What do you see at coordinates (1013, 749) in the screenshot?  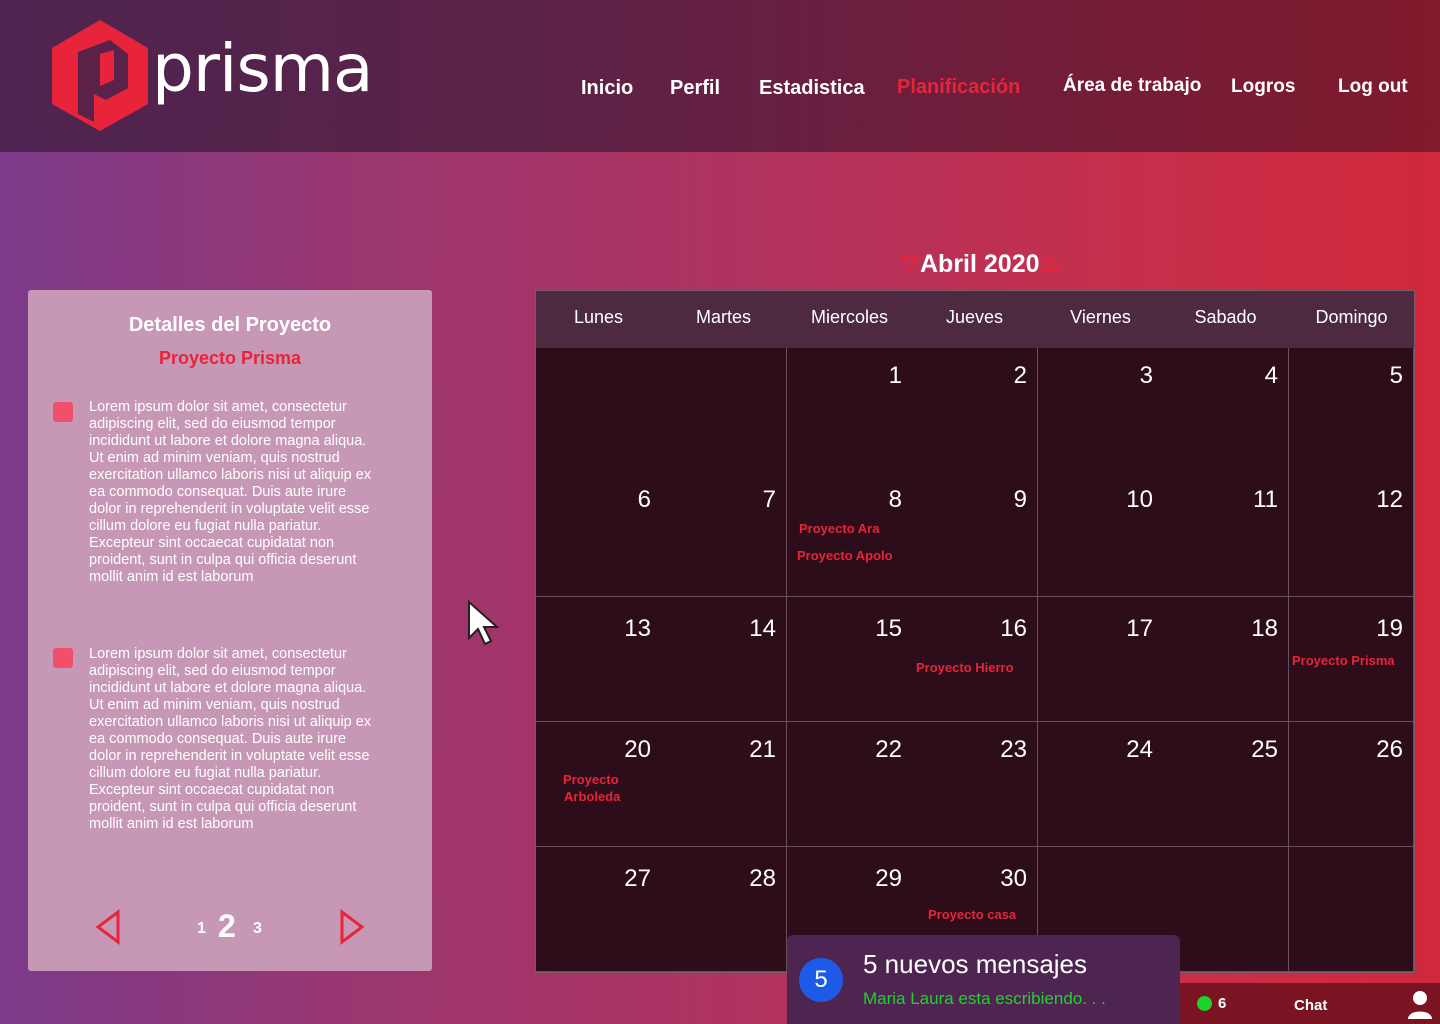 I see `day-number: 23` at bounding box center [1013, 749].